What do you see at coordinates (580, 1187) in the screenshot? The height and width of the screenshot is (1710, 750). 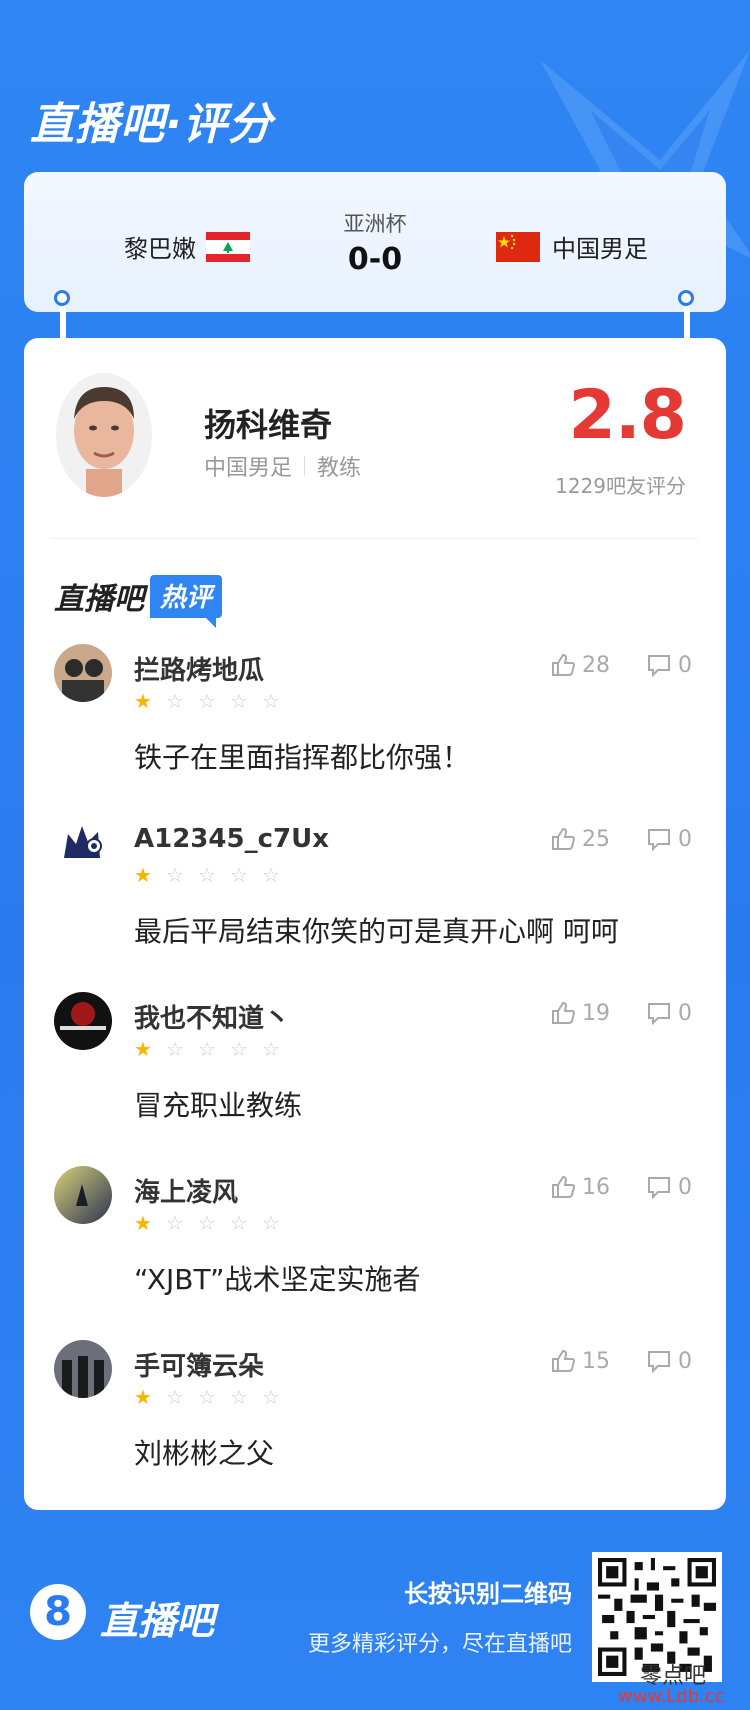 I see `like-button: 16` at bounding box center [580, 1187].